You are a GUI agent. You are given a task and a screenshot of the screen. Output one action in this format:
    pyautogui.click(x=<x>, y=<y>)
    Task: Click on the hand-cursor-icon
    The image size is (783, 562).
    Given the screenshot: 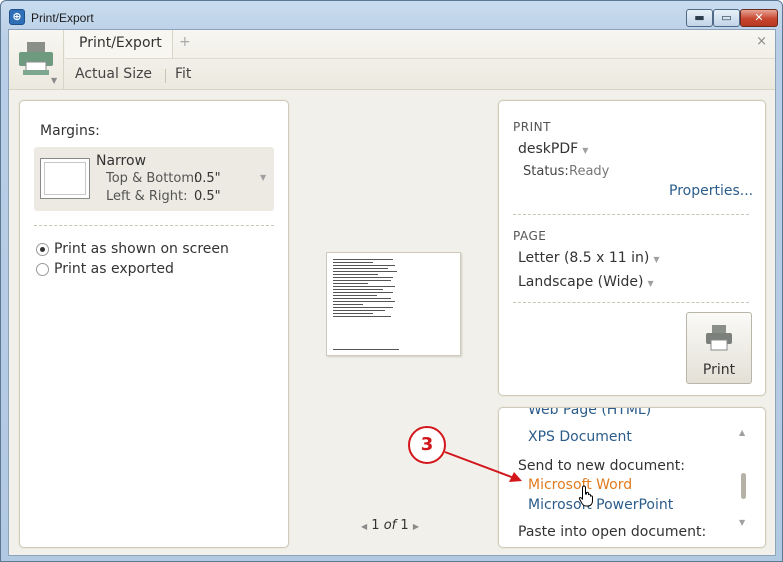 What is the action you would take?
    pyautogui.click(x=585, y=496)
    